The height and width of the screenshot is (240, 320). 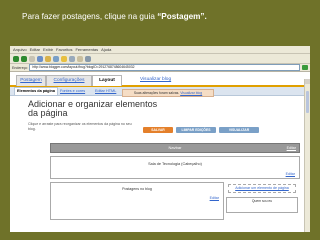 I want to click on home-icon, so click(x=48, y=58).